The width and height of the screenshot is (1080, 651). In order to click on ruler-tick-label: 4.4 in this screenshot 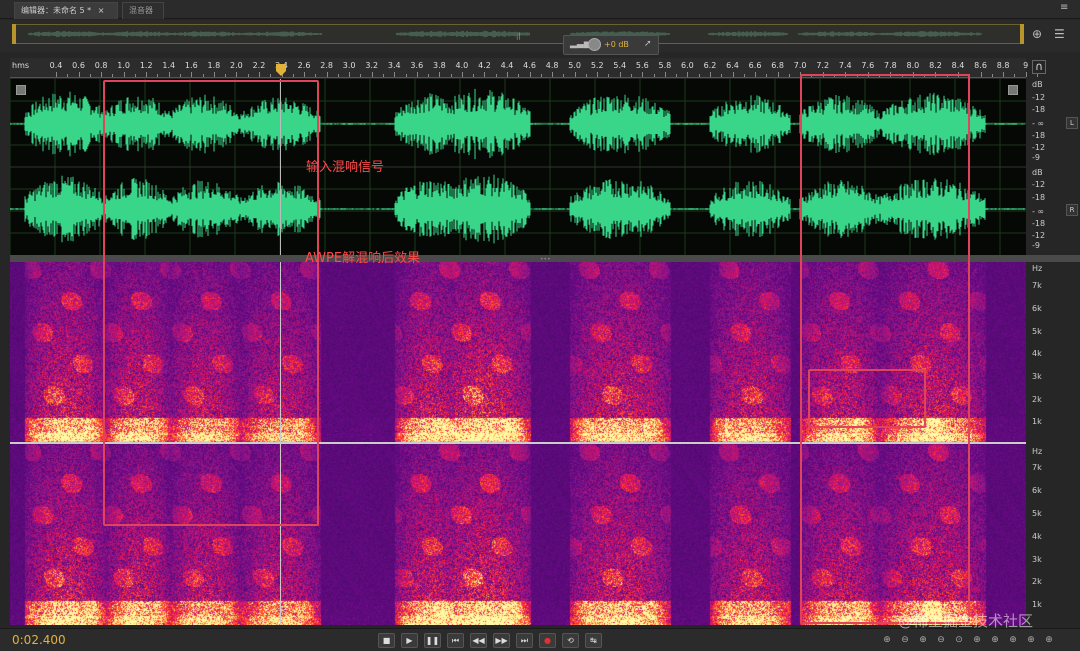, I will do `click(507, 65)`.